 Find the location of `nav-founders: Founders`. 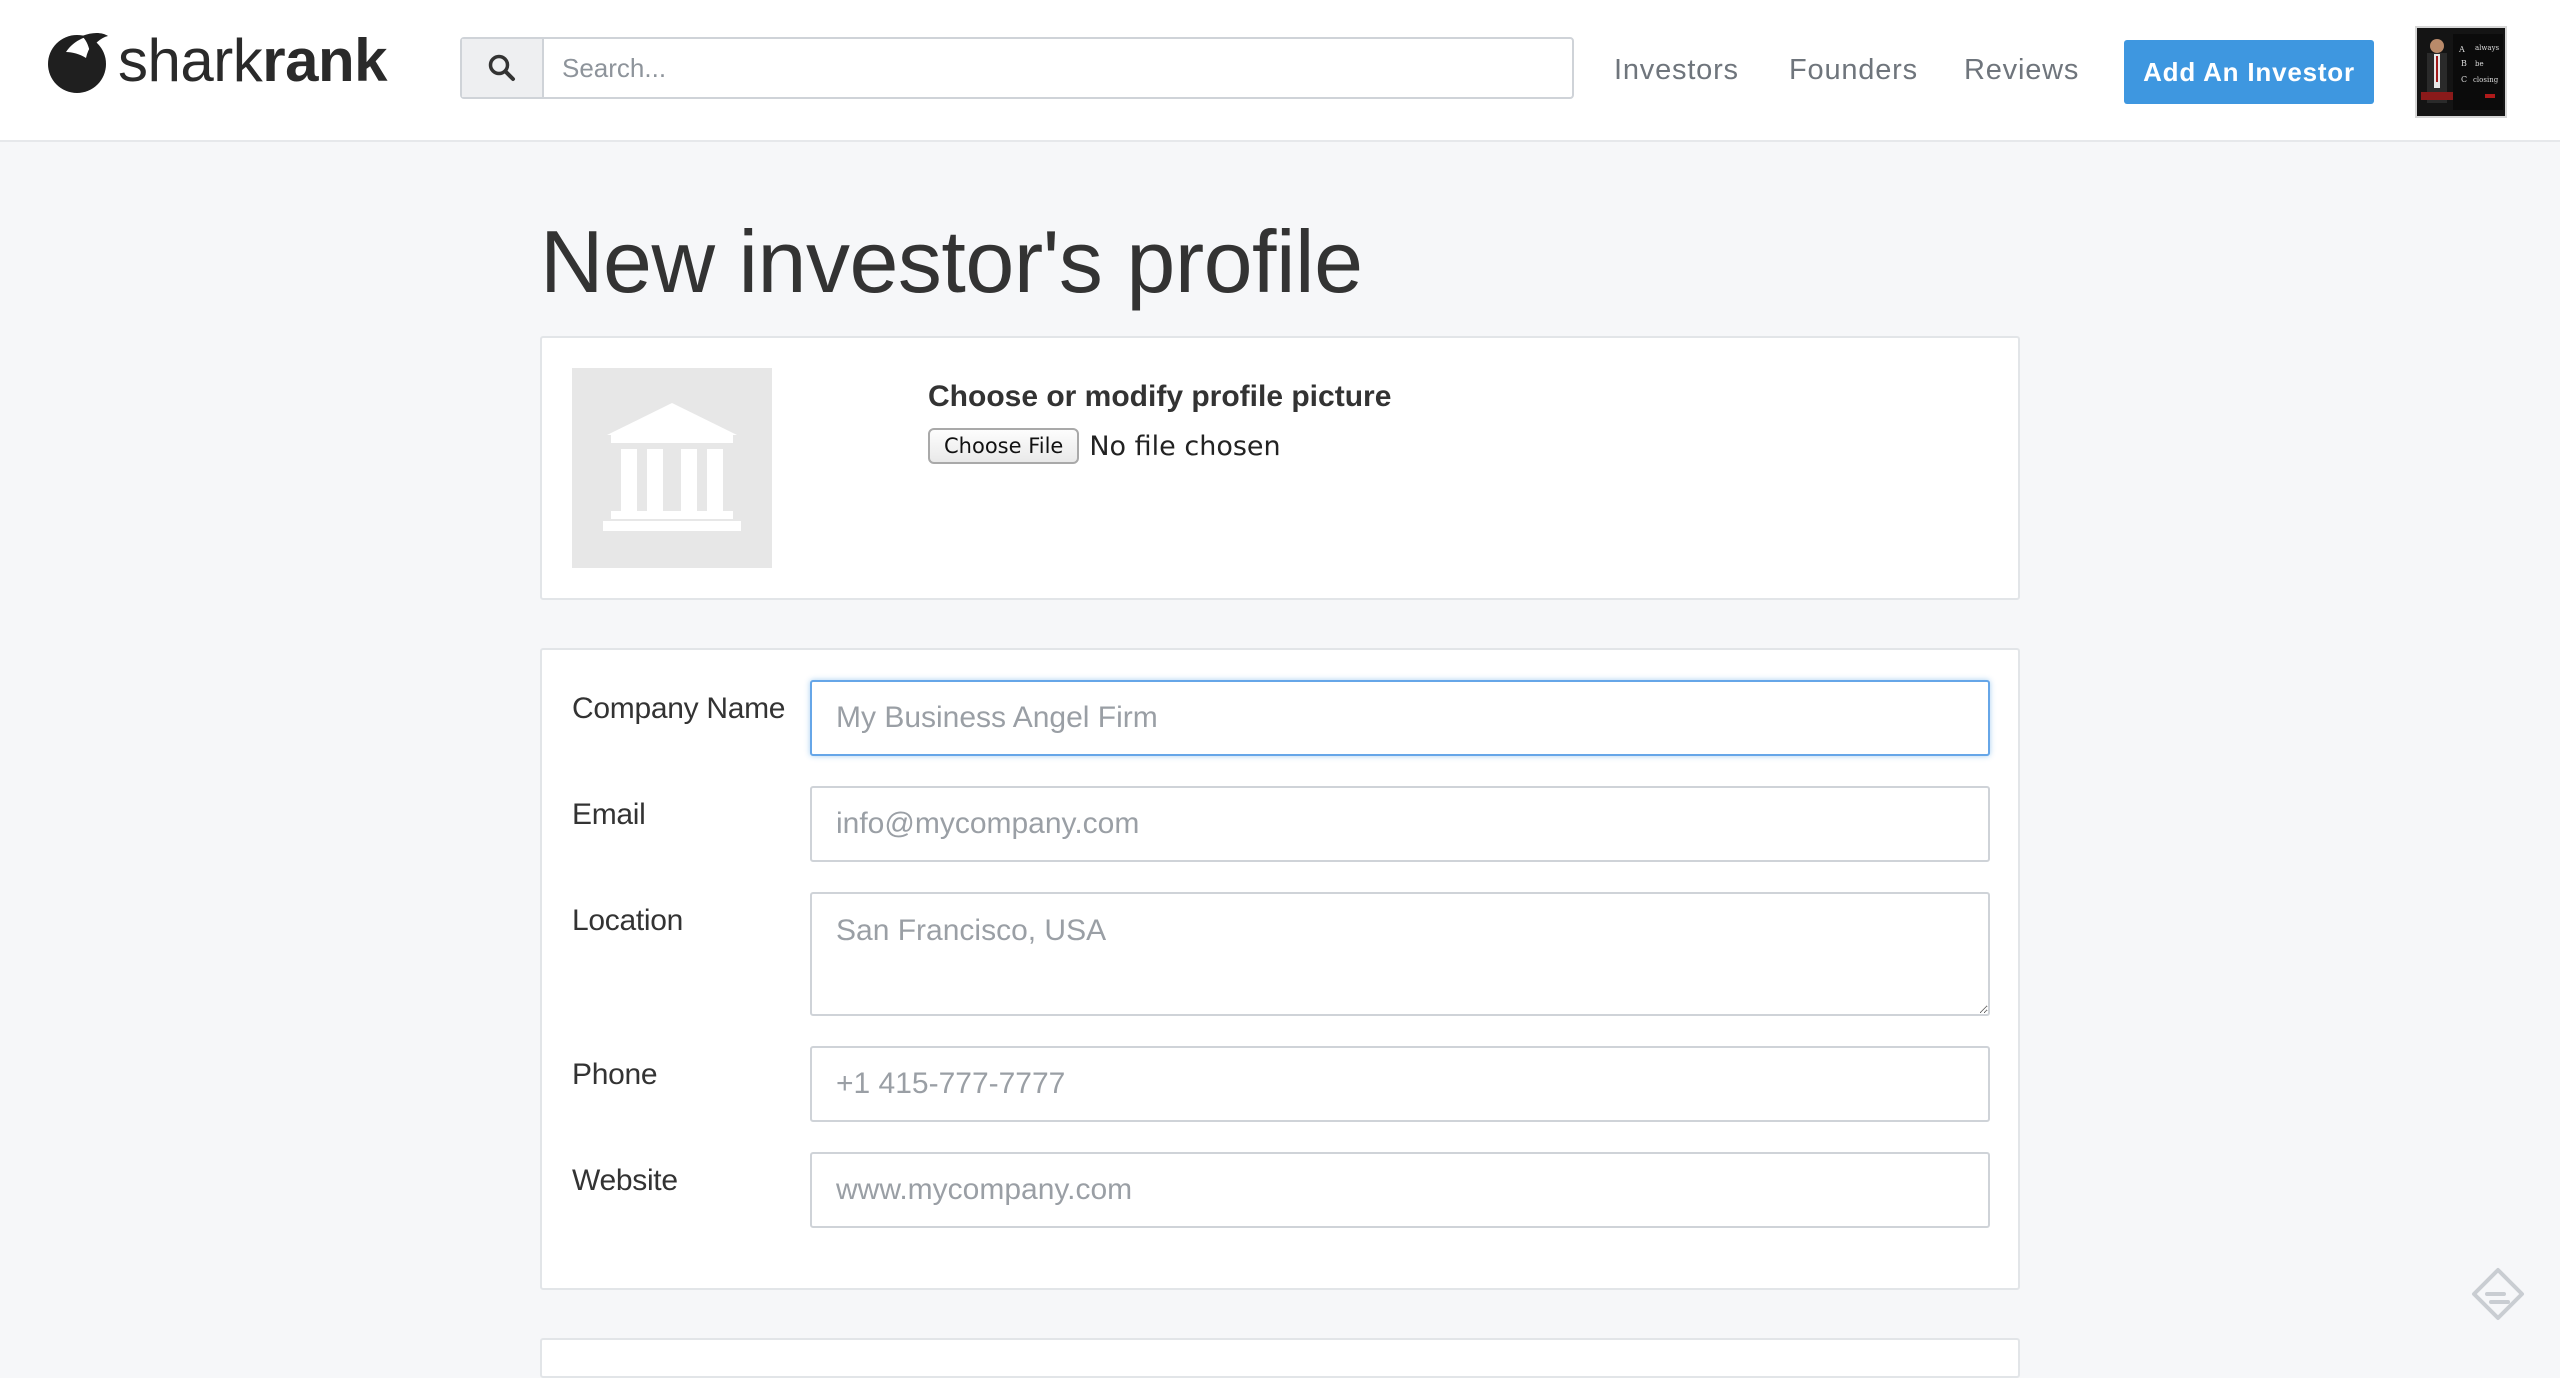

nav-founders: Founders is located at coordinates (1853, 70).